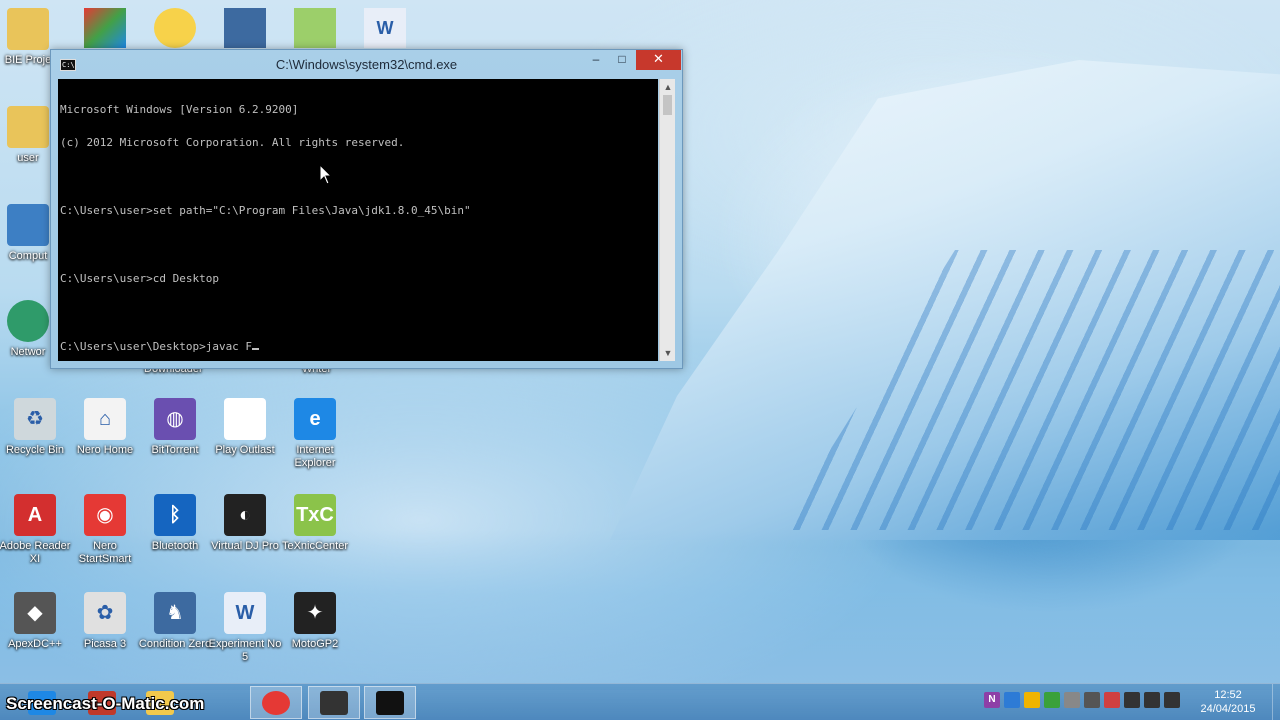  Describe the element at coordinates (35, 613) in the screenshot. I see `apexdc-icon: ◆` at that location.